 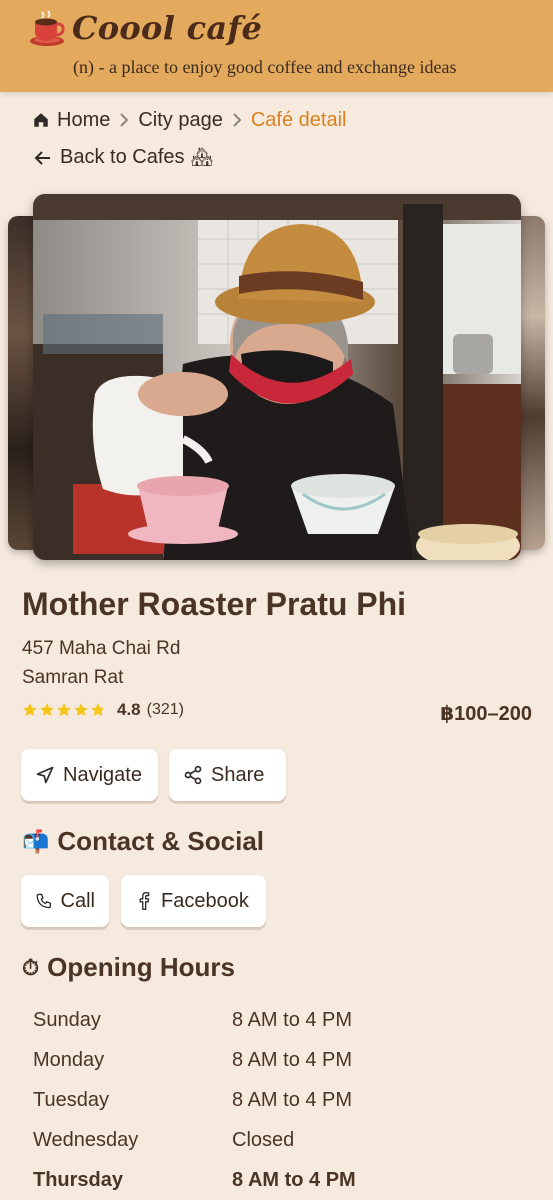 What do you see at coordinates (45, 775) in the screenshot?
I see `navigation-arrow-icon` at bounding box center [45, 775].